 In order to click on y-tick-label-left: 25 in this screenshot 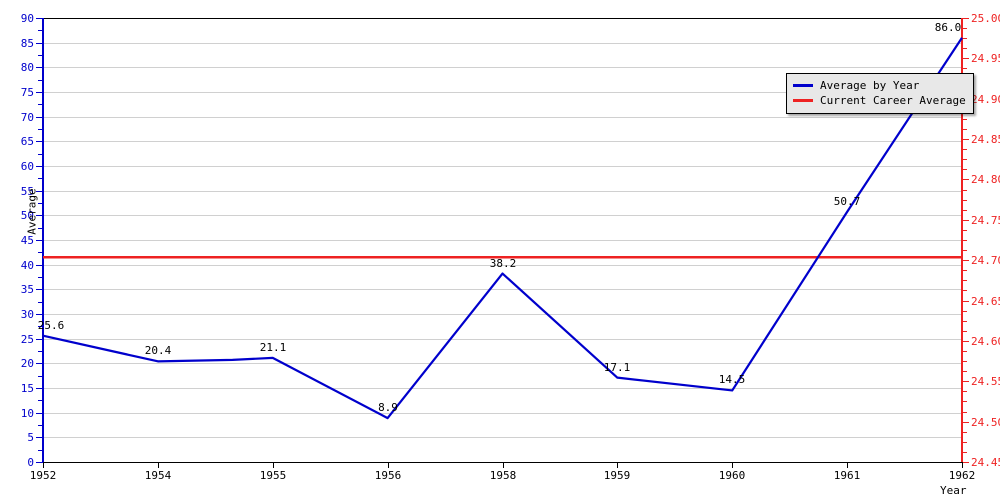, I will do `click(27, 339)`.